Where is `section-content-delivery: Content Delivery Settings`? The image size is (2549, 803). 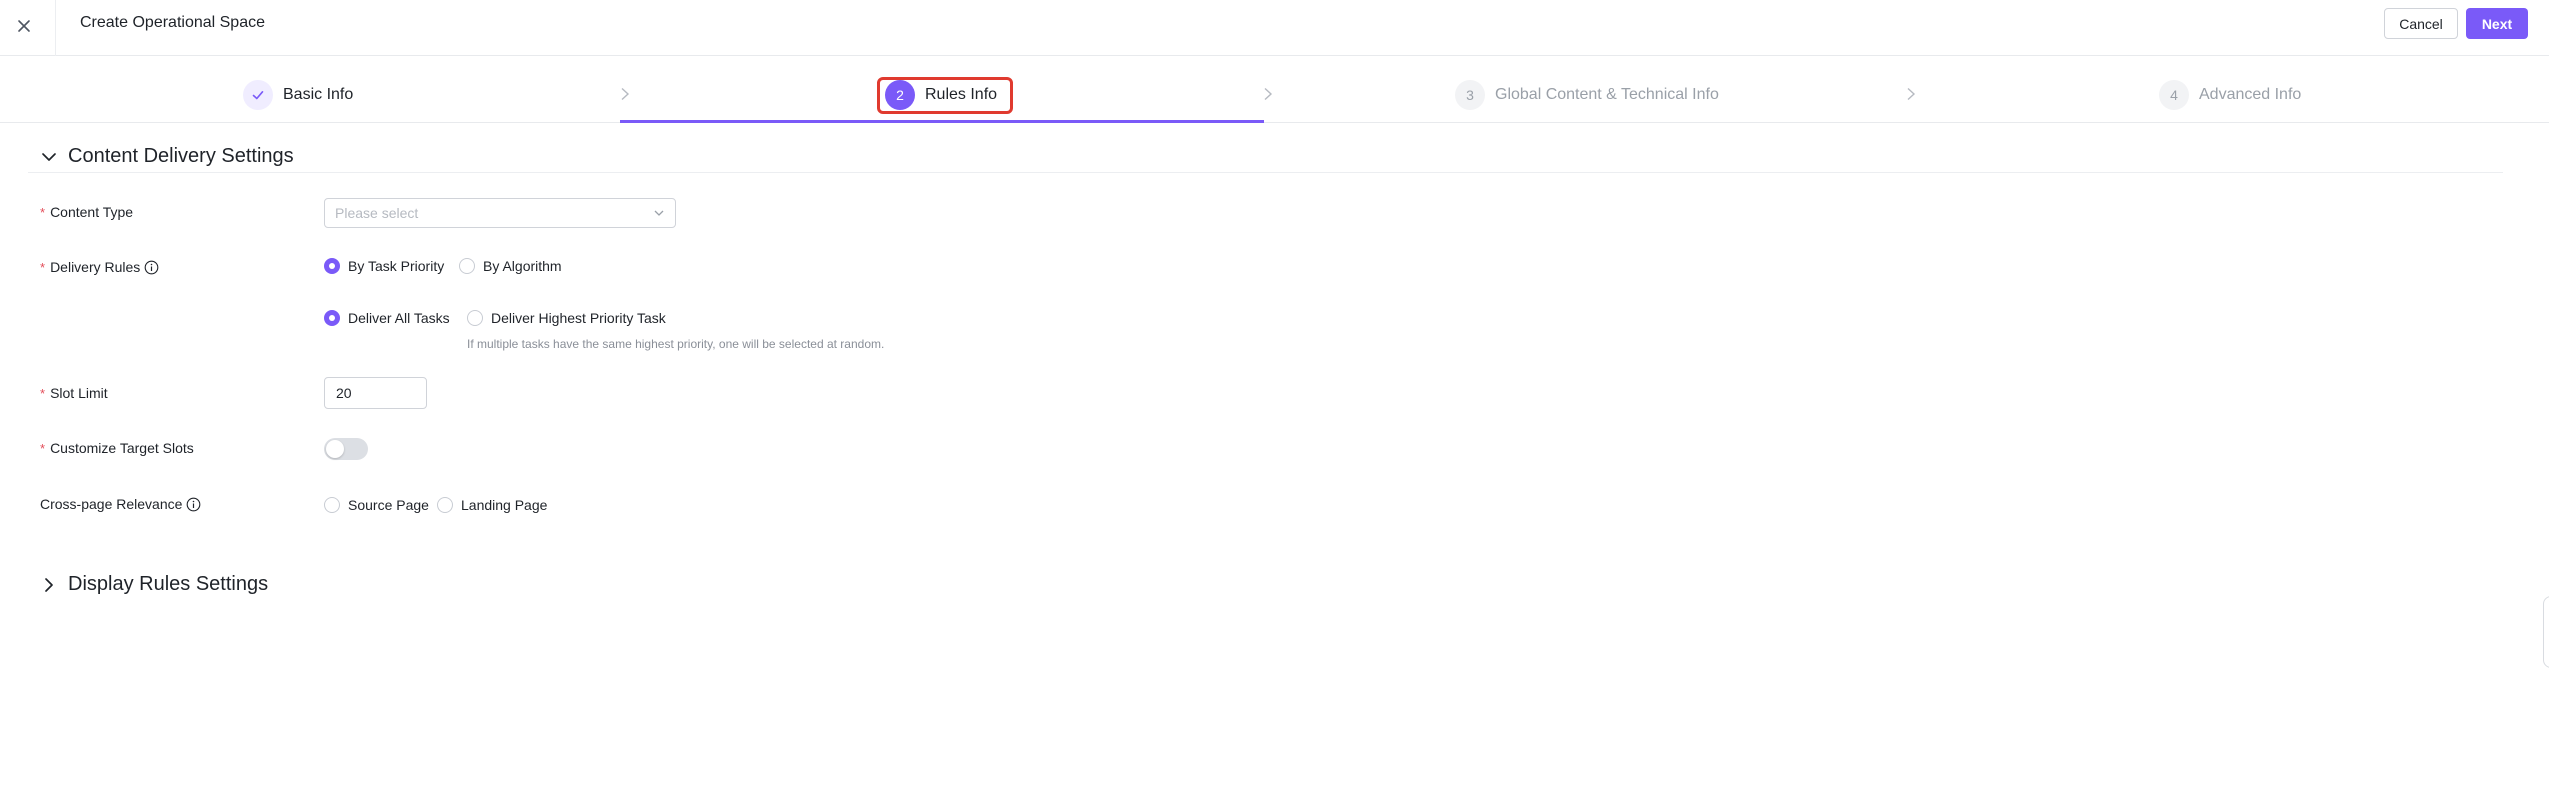
section-content-delivery: Content Delivery Settings is located at coordinates (167, 156).